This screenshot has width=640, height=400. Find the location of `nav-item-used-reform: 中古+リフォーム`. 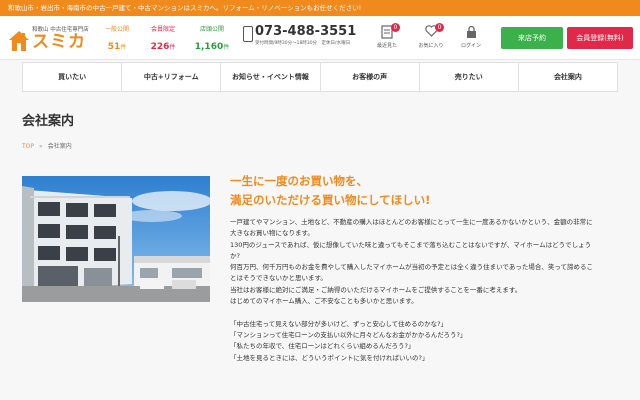

nav-item-used-reform: 中古+リフォーム is located at coordinates (172, 77).